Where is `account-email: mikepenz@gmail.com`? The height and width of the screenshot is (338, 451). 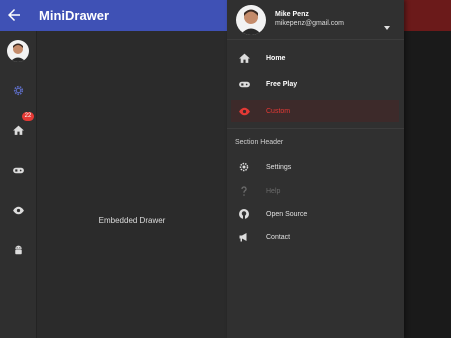
account-email: mikepenz@gmail.com is located at coordinates (309, 23).